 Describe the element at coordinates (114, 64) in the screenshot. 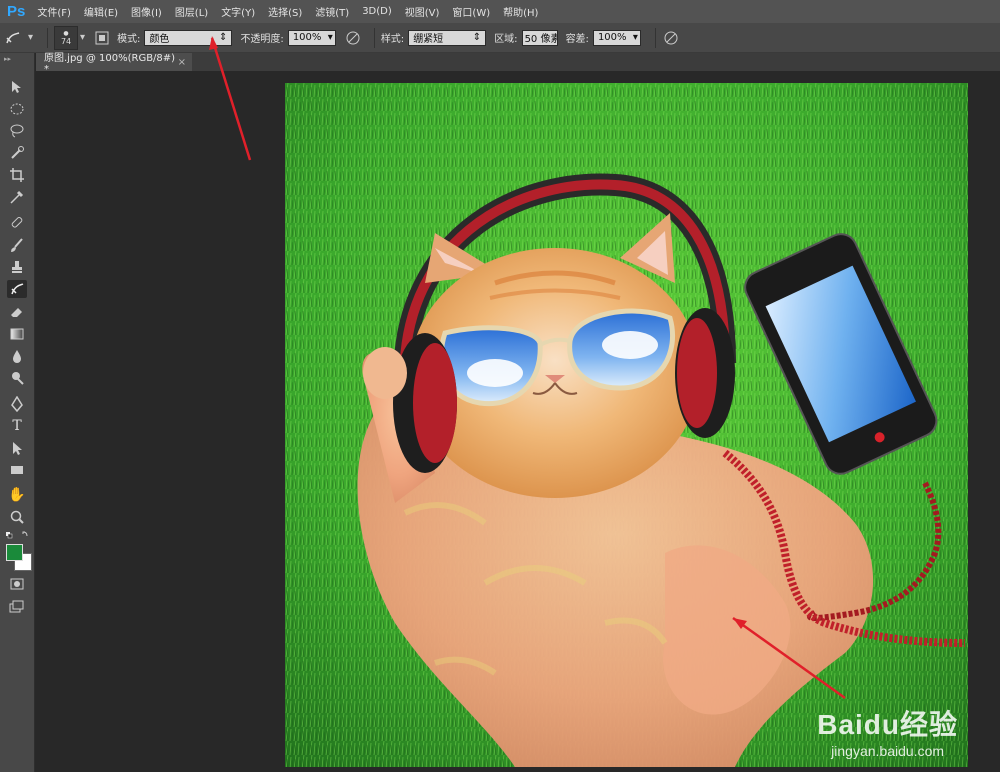

I see `document-tab: 原图.jpg @ 100%(RGB/8#) * ×` at that location.